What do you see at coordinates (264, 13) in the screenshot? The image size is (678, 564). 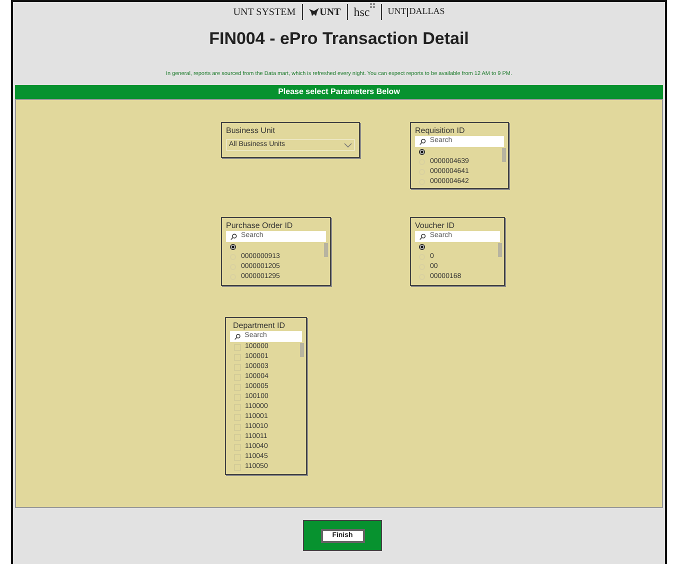 I see `logo-text: UNT SYSTEM` at bounding box center [264, 13].